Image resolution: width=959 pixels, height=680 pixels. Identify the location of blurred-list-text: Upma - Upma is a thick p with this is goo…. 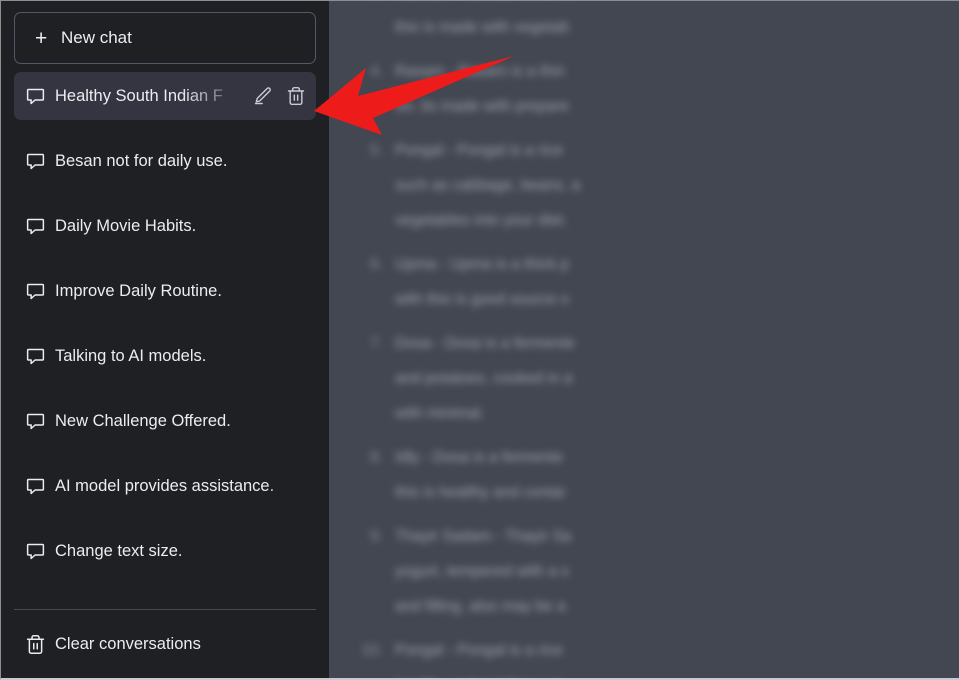
(677, 282).